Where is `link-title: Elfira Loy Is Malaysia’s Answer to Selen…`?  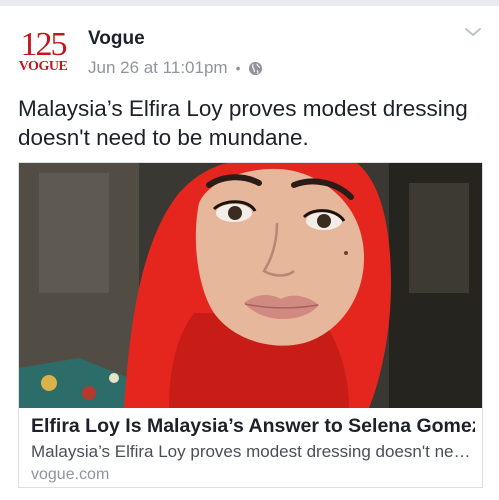 link-title: Elfira Loy Is Malaysia’s Answer to Selen… is located at coordinates (253, 426).